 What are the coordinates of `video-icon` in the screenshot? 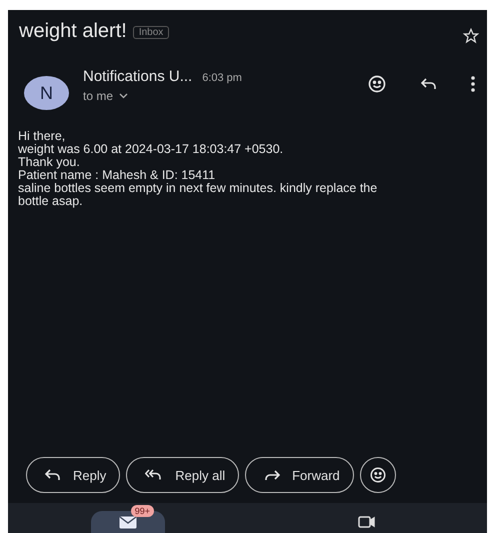 It's located at (367, 522).